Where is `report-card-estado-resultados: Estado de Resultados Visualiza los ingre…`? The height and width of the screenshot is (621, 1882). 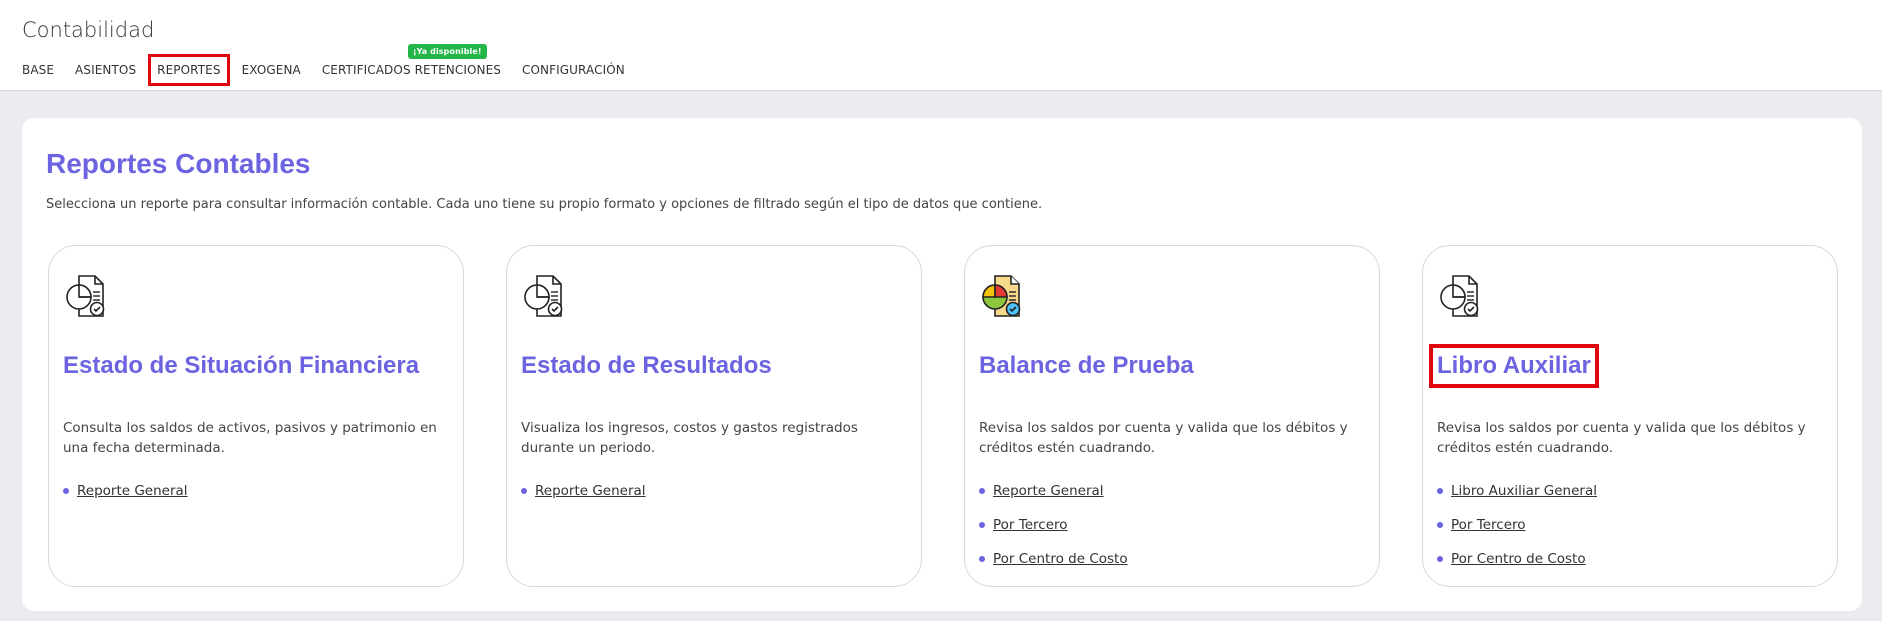
report-card-estado-resultados: Estado de Resultados Visualiza los ingre… is located at coordinates (714, 416).